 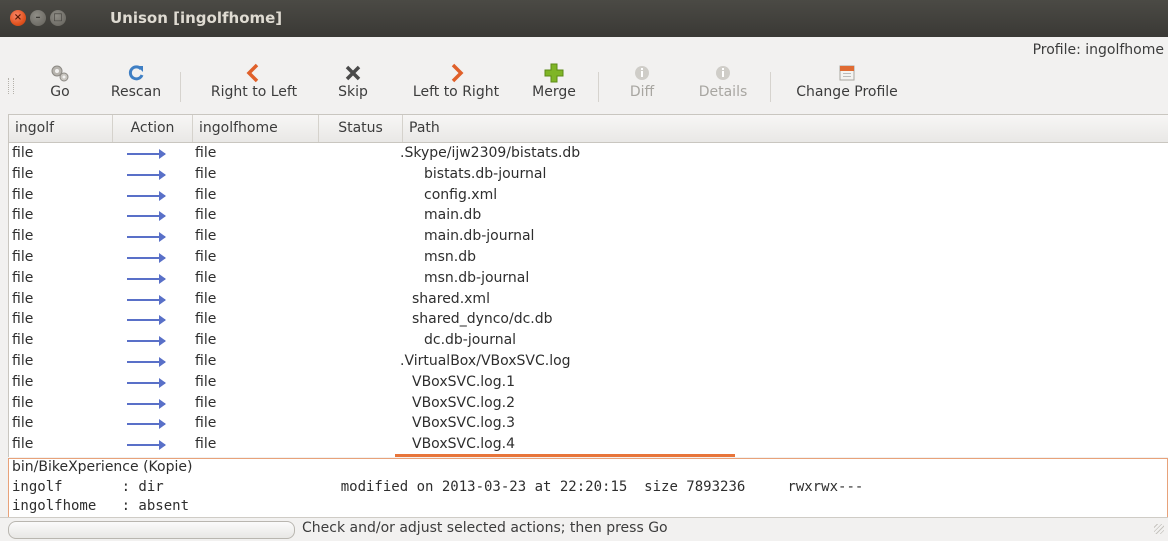 I want to click on table-row: file file .VirtualBox/VBoxSVC.log, so click(x=588, y=361).